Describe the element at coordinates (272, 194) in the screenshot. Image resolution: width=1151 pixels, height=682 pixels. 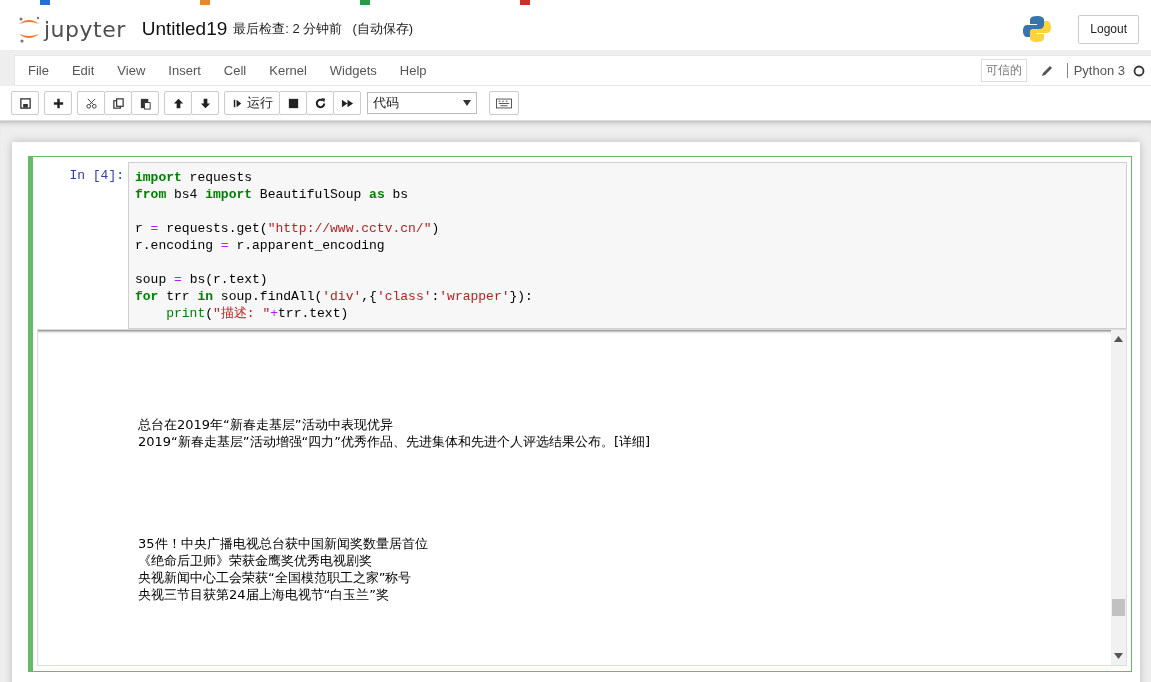
I see `code-line: from bs4 import BeautifulSoup as bs` at that location.